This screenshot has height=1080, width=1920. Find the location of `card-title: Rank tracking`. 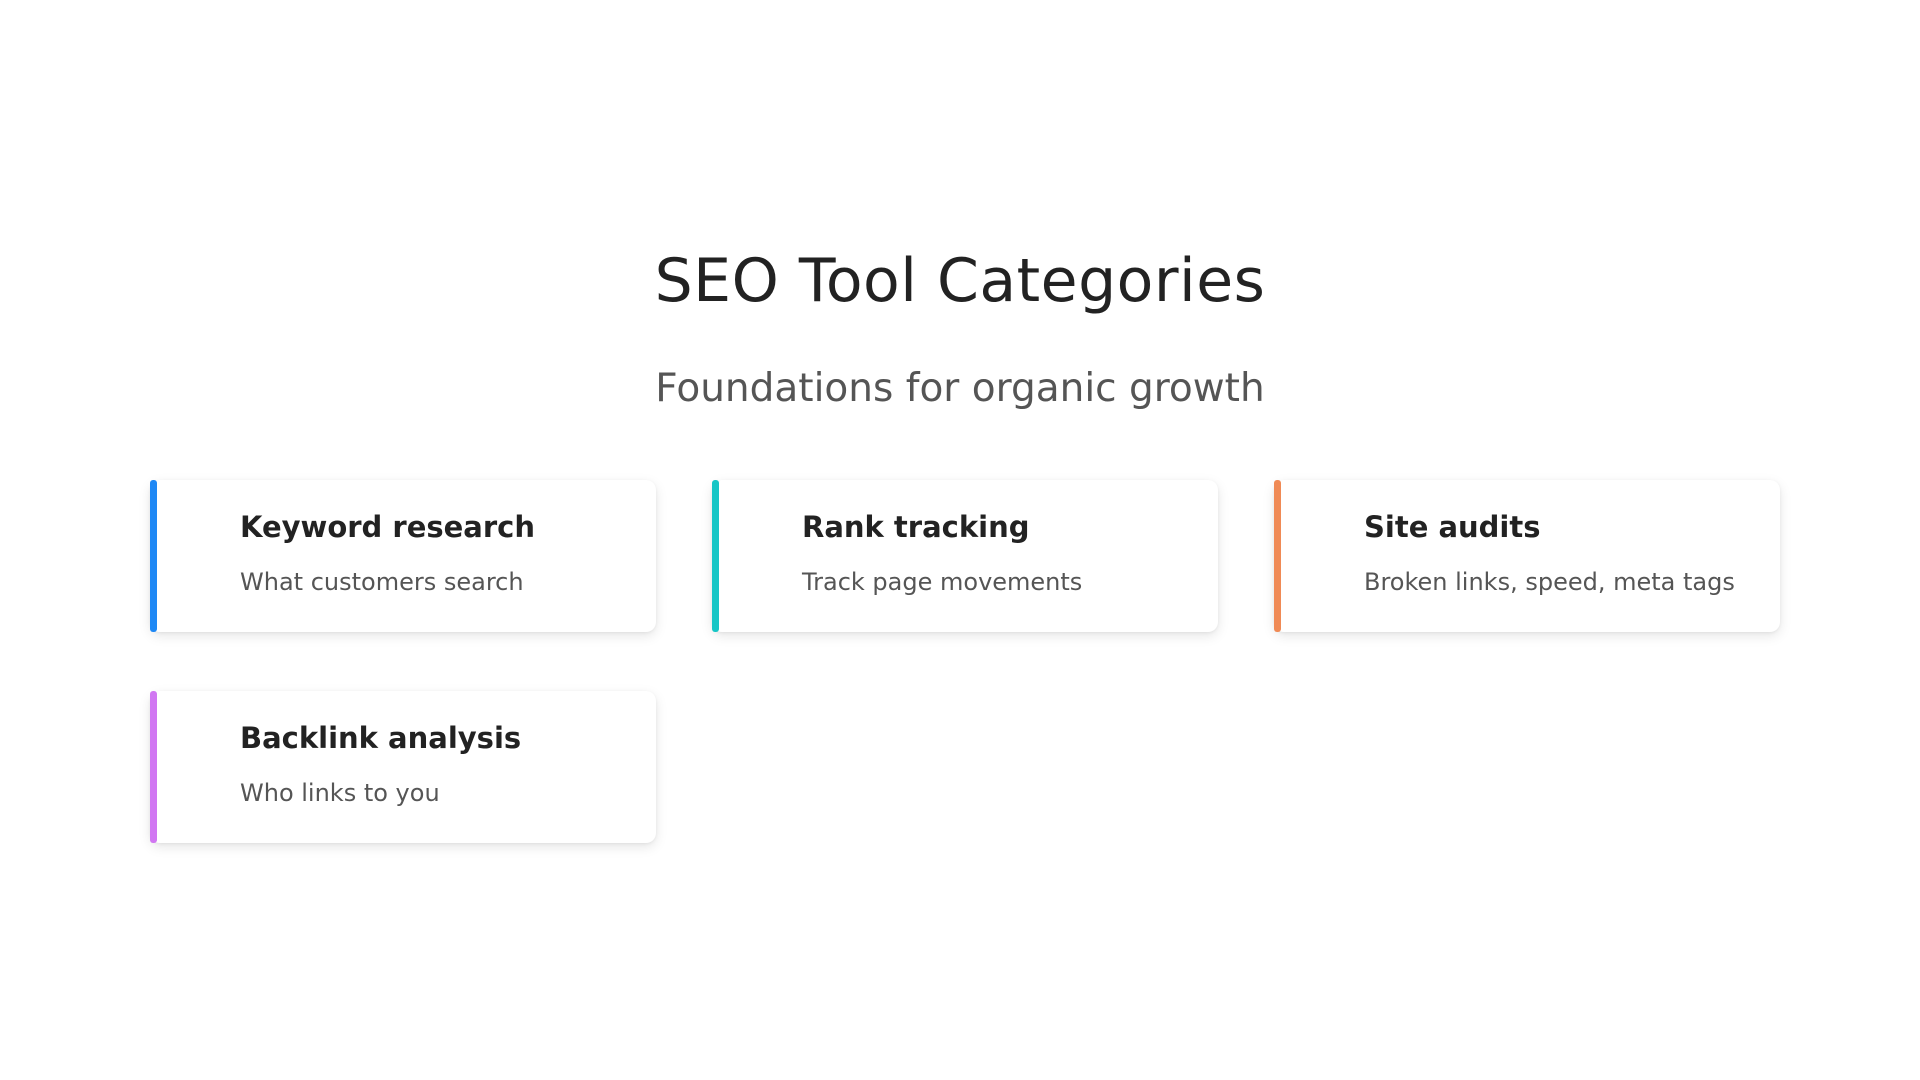

card-title: Rank tracking is located at coordinates (916, 527).